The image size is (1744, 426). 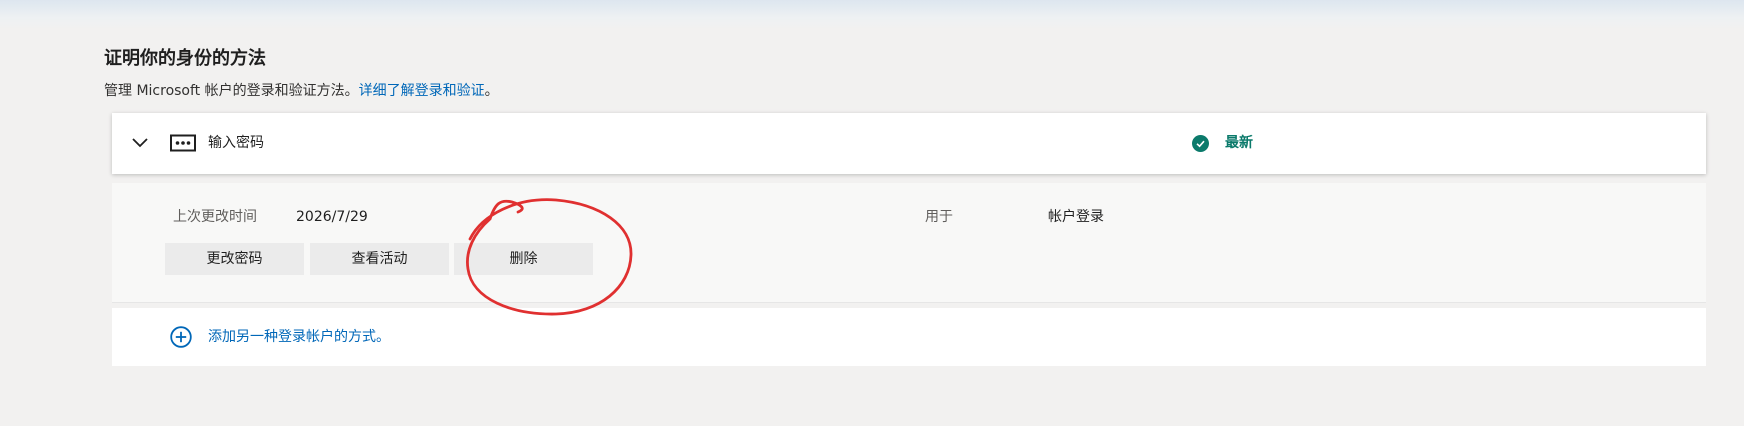 What do you see at coordinates (215, 217) in the screenshot?
I see `last-changed-label: 上次更改时间` at bounding box center [215, 217].